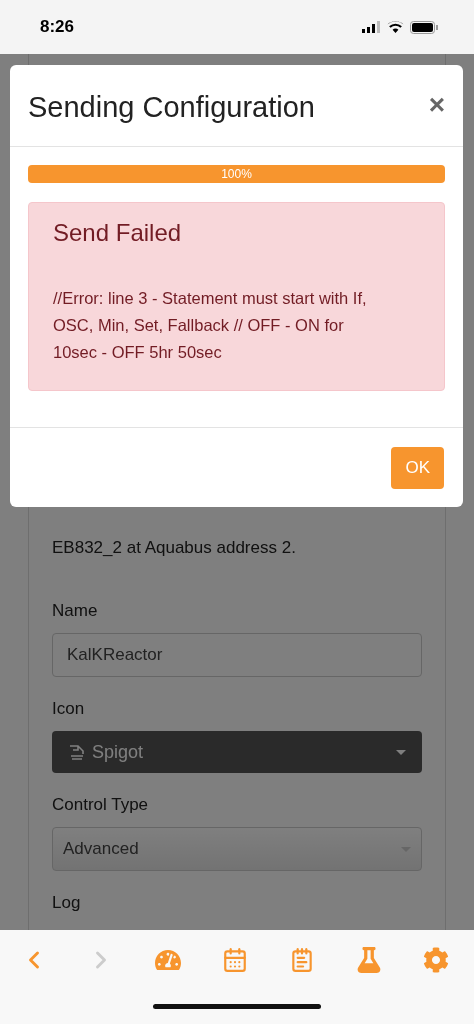  I want to click on settings-icon, so click(436, 960).